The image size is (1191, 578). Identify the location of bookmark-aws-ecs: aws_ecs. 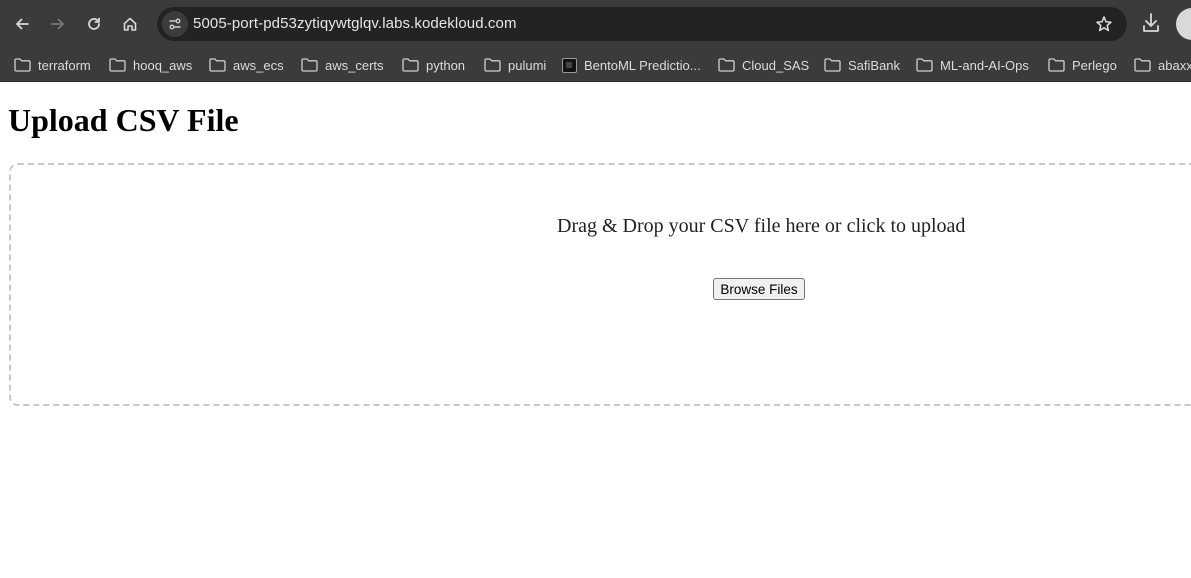
(246, 65).